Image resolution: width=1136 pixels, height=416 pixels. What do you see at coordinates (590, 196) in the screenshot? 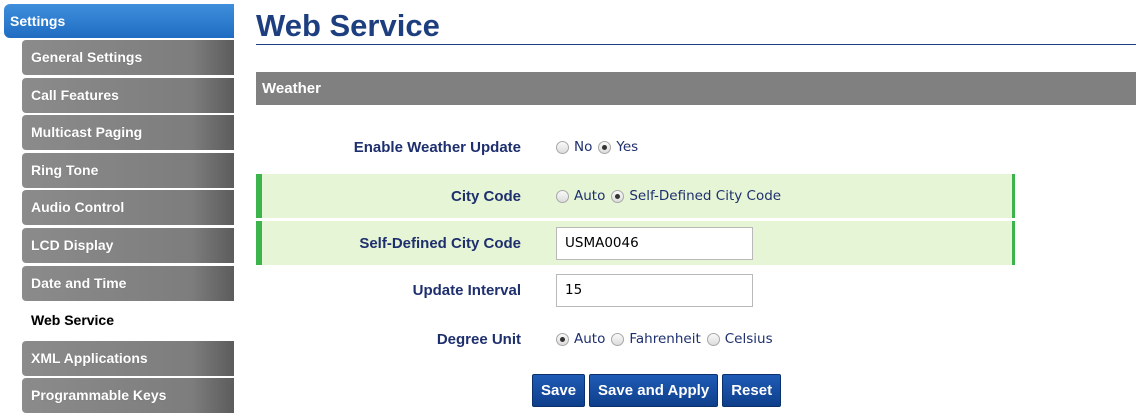
I see `city-code-auto-label: Auto` at bounding box center [590, 196].